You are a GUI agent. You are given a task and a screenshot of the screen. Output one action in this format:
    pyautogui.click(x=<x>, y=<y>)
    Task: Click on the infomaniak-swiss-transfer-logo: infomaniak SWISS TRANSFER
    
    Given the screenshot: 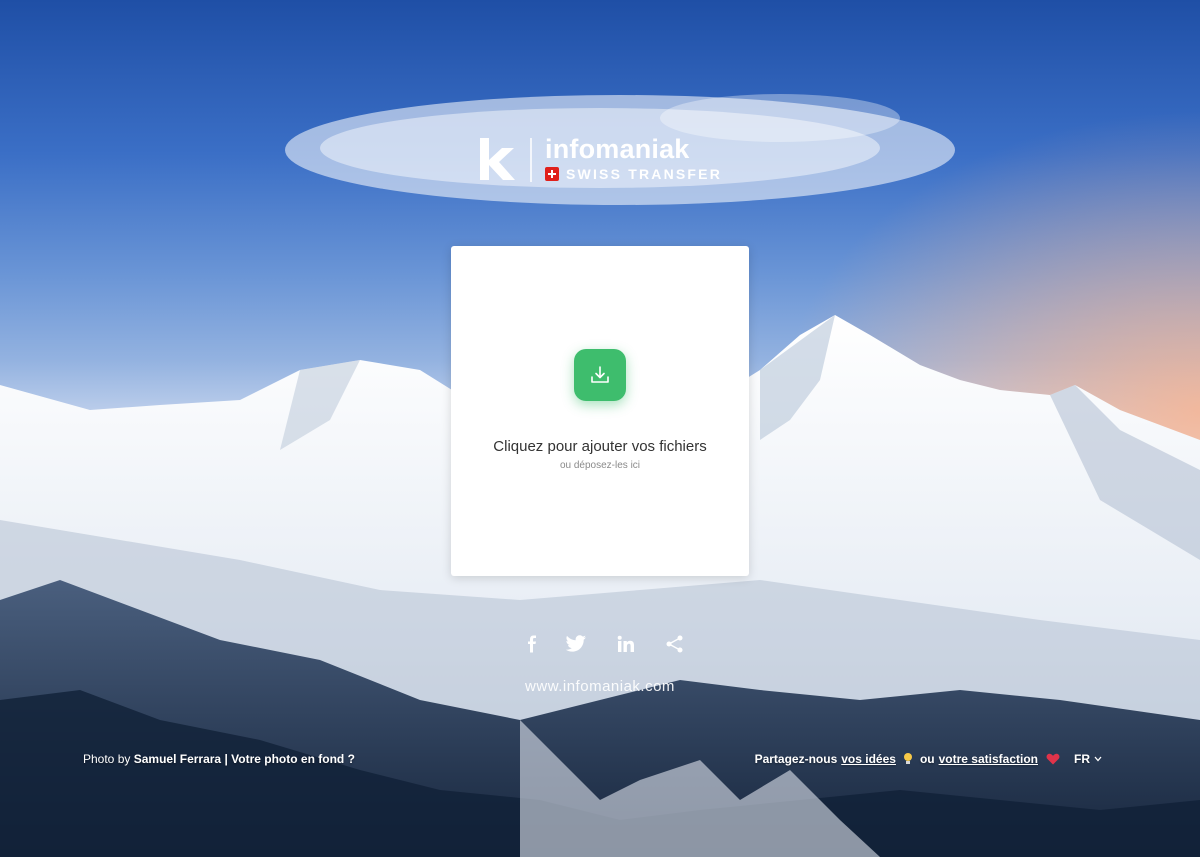 What is the action you would take?
    pyautogui.click(x=601, y=160)
    